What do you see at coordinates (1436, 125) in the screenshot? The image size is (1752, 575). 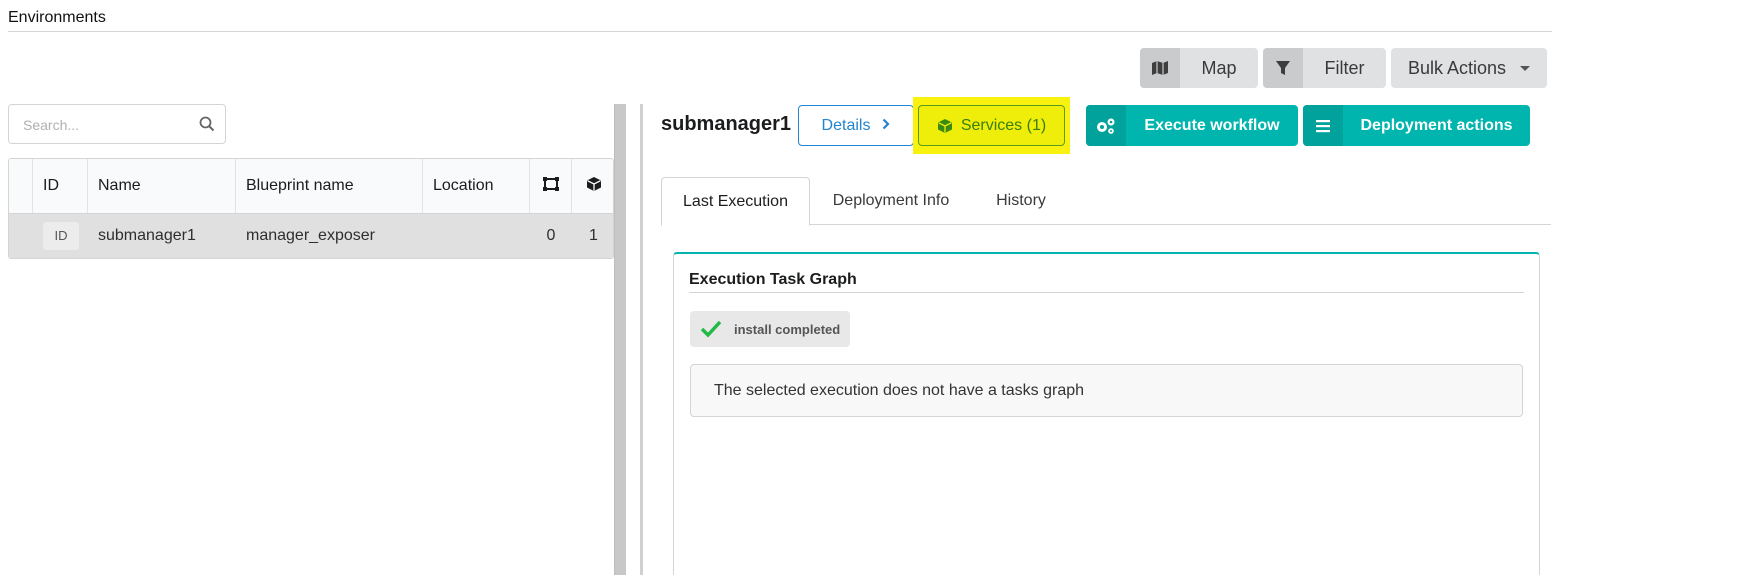 I see `deployment-actions-label: Deployment actions` at bounding box center [1436, 125].